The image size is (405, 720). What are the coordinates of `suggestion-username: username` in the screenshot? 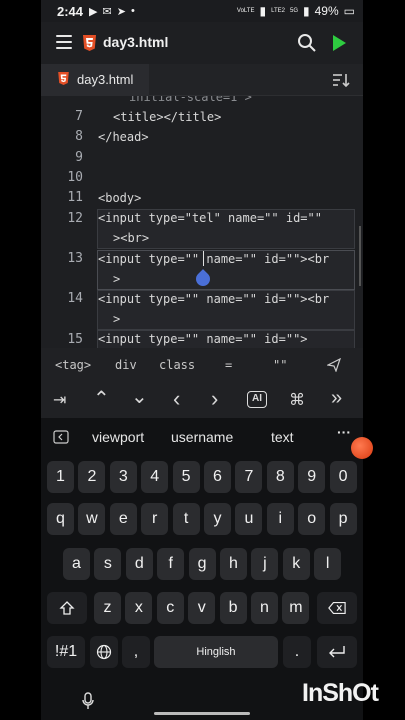 It's located at (202, 437).